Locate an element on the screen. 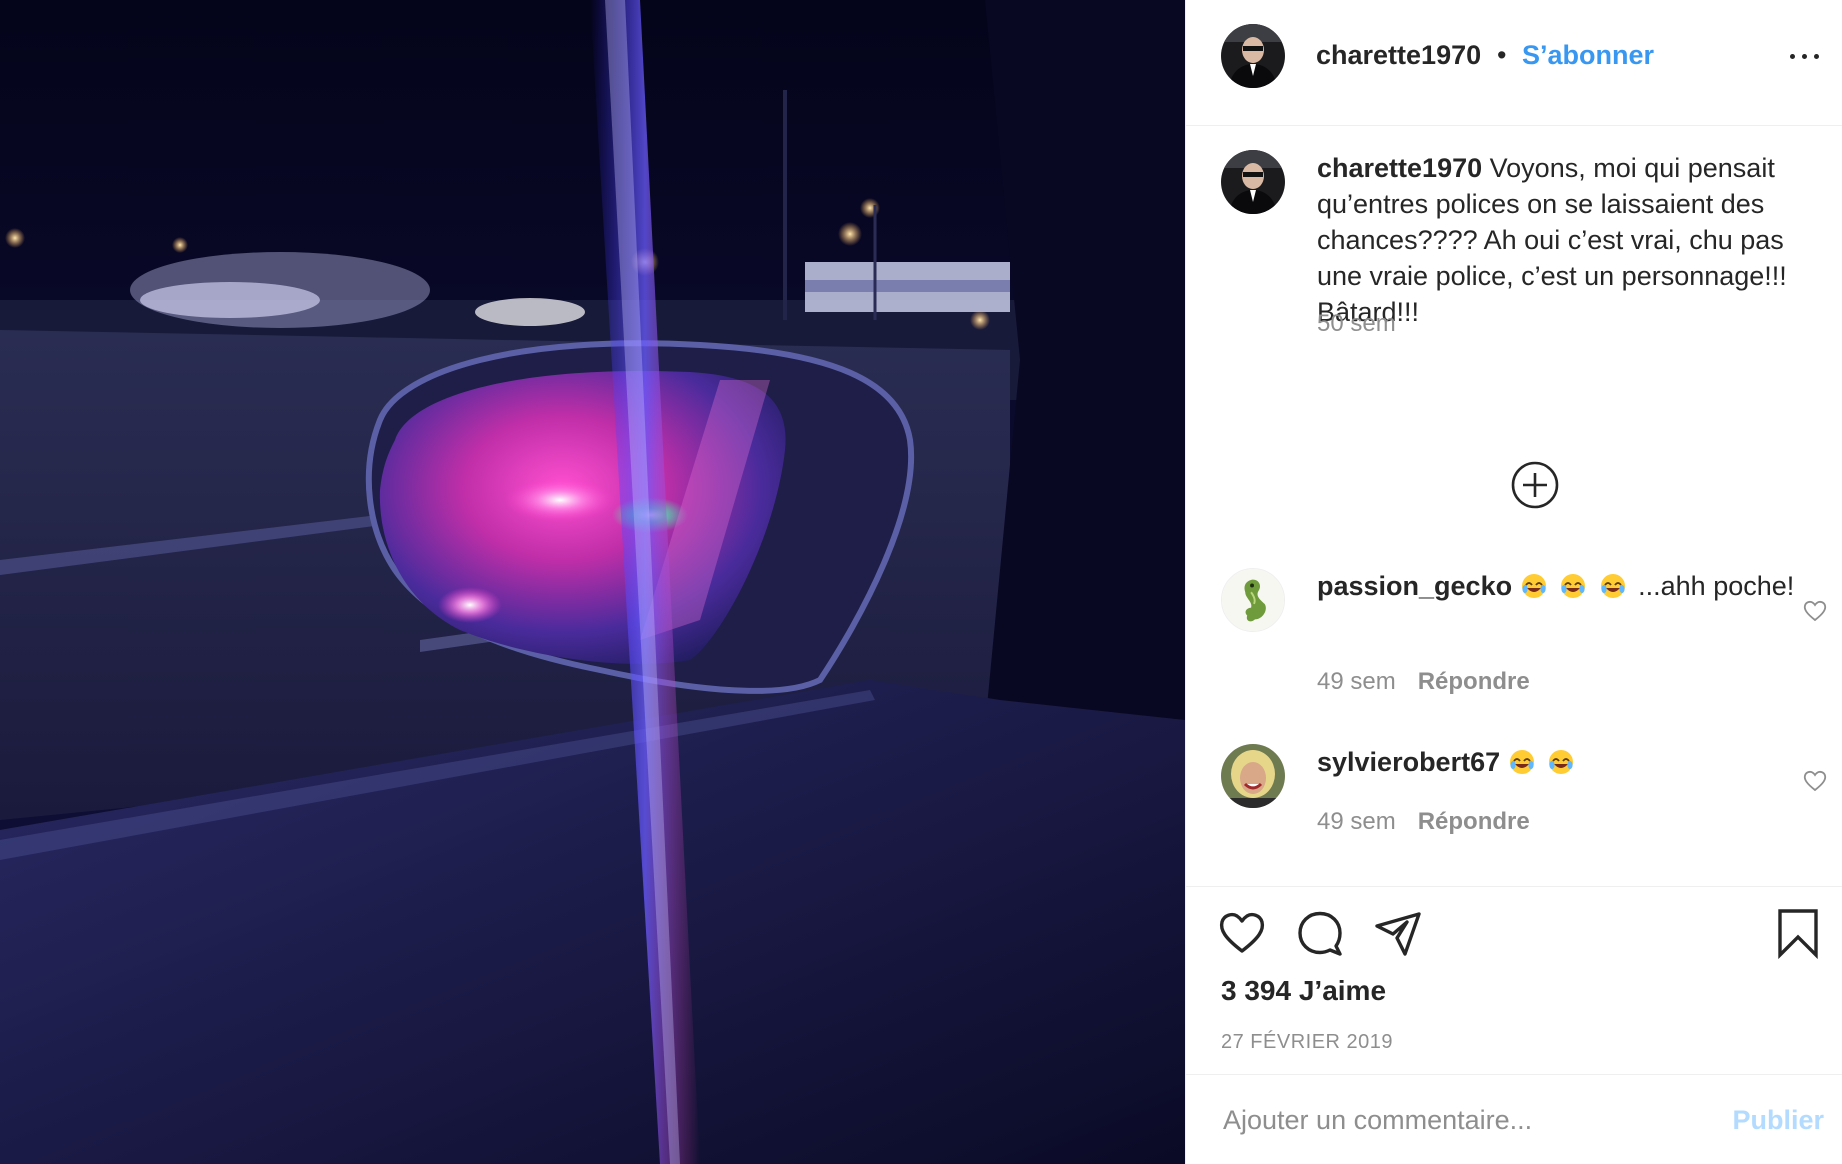 The width and height of the screenshot is (1842, 1164). caption-username: charette1970 is located at coordinates (1399, 168).